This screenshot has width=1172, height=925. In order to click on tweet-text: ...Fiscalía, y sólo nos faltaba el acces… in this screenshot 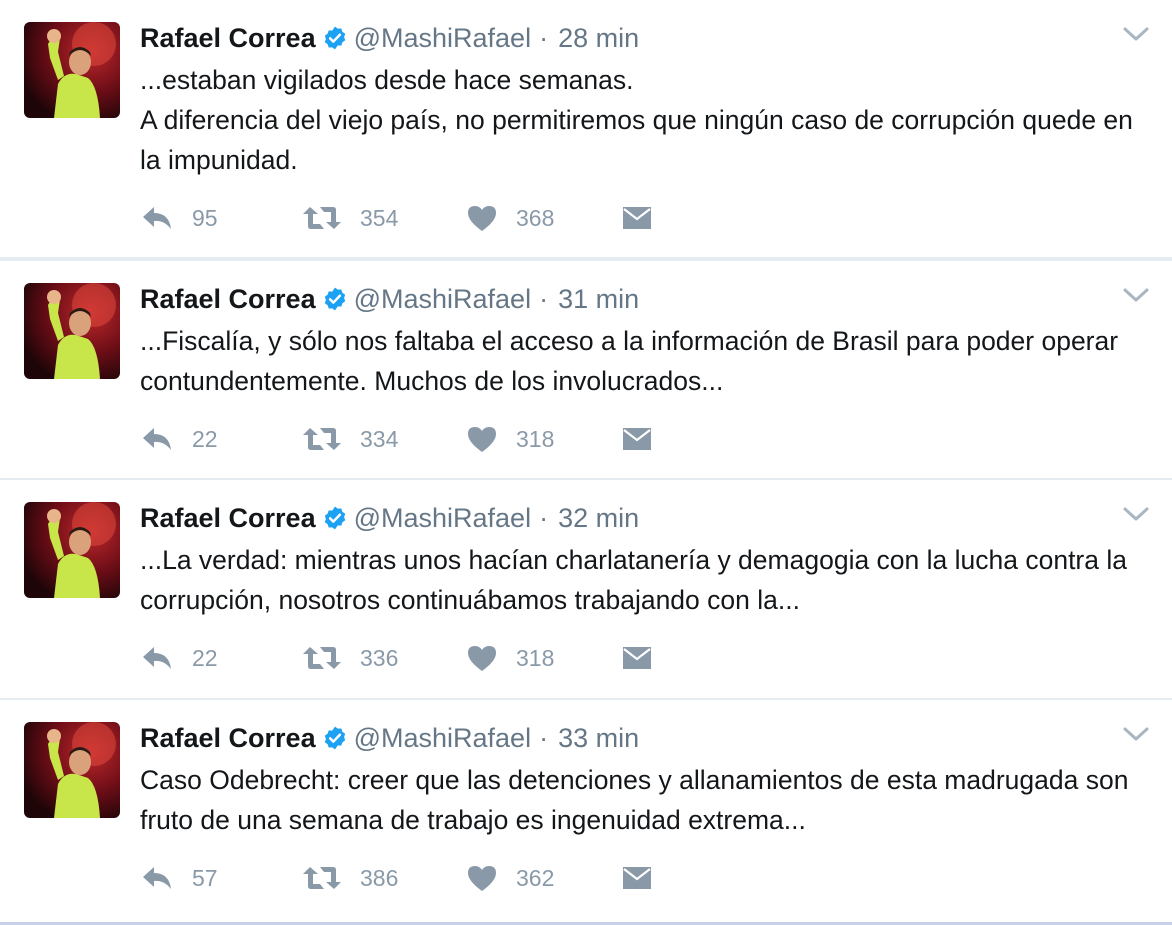, I will do `click(629, 361)`.